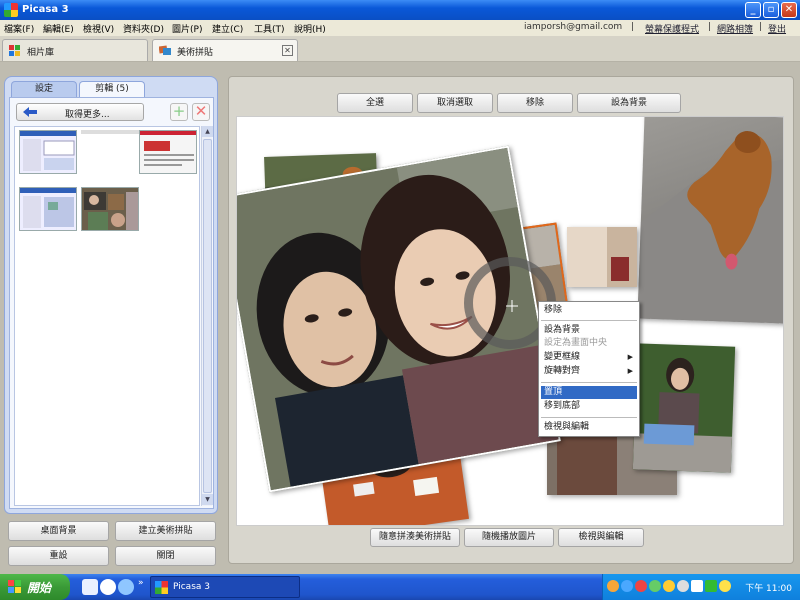 The image size is (800, 600). What do you see at coordinates (589, 330) in the screenshot?
I see `ctx-set-background: 設為背景` at bounding box center [589, 330].